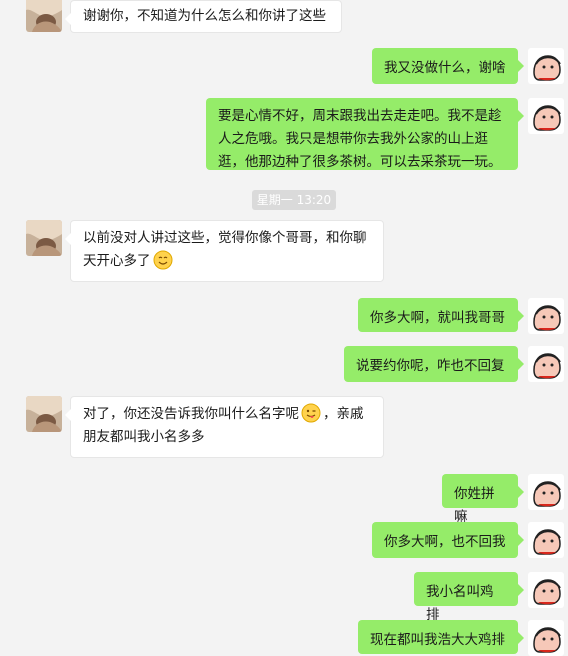 The width and height of the screenshot is (568, 656). I want to click on message-bubble: 你多大啊，也不回我, so click(448, 540).